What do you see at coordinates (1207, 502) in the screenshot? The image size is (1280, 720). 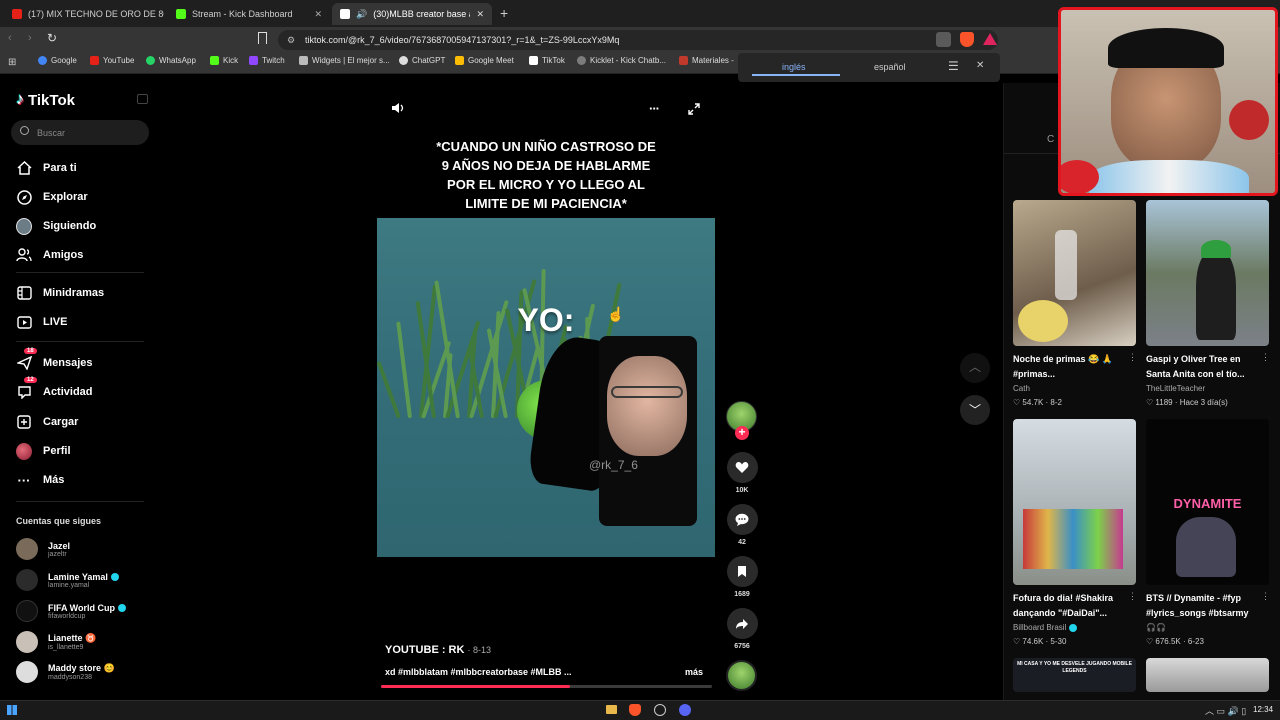 I see `video-thumbnail: DYNAMITE` at bounding box center [1207, 502].